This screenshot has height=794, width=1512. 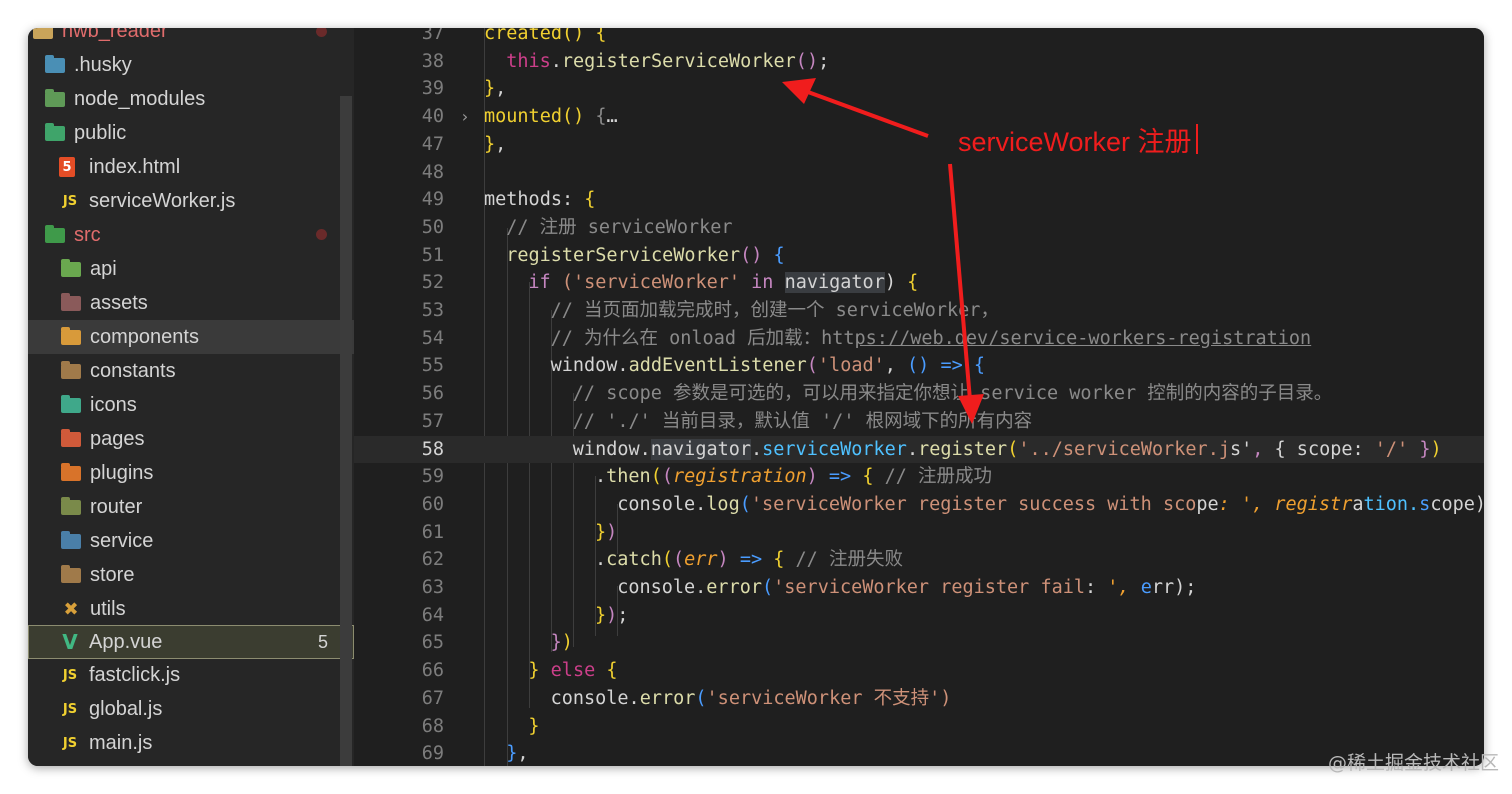 What do you see at coordinates (1414, 763) in the screenshot?
I see `watermark: @稀土掘金技术社区` at bounding box center [1414, 763].